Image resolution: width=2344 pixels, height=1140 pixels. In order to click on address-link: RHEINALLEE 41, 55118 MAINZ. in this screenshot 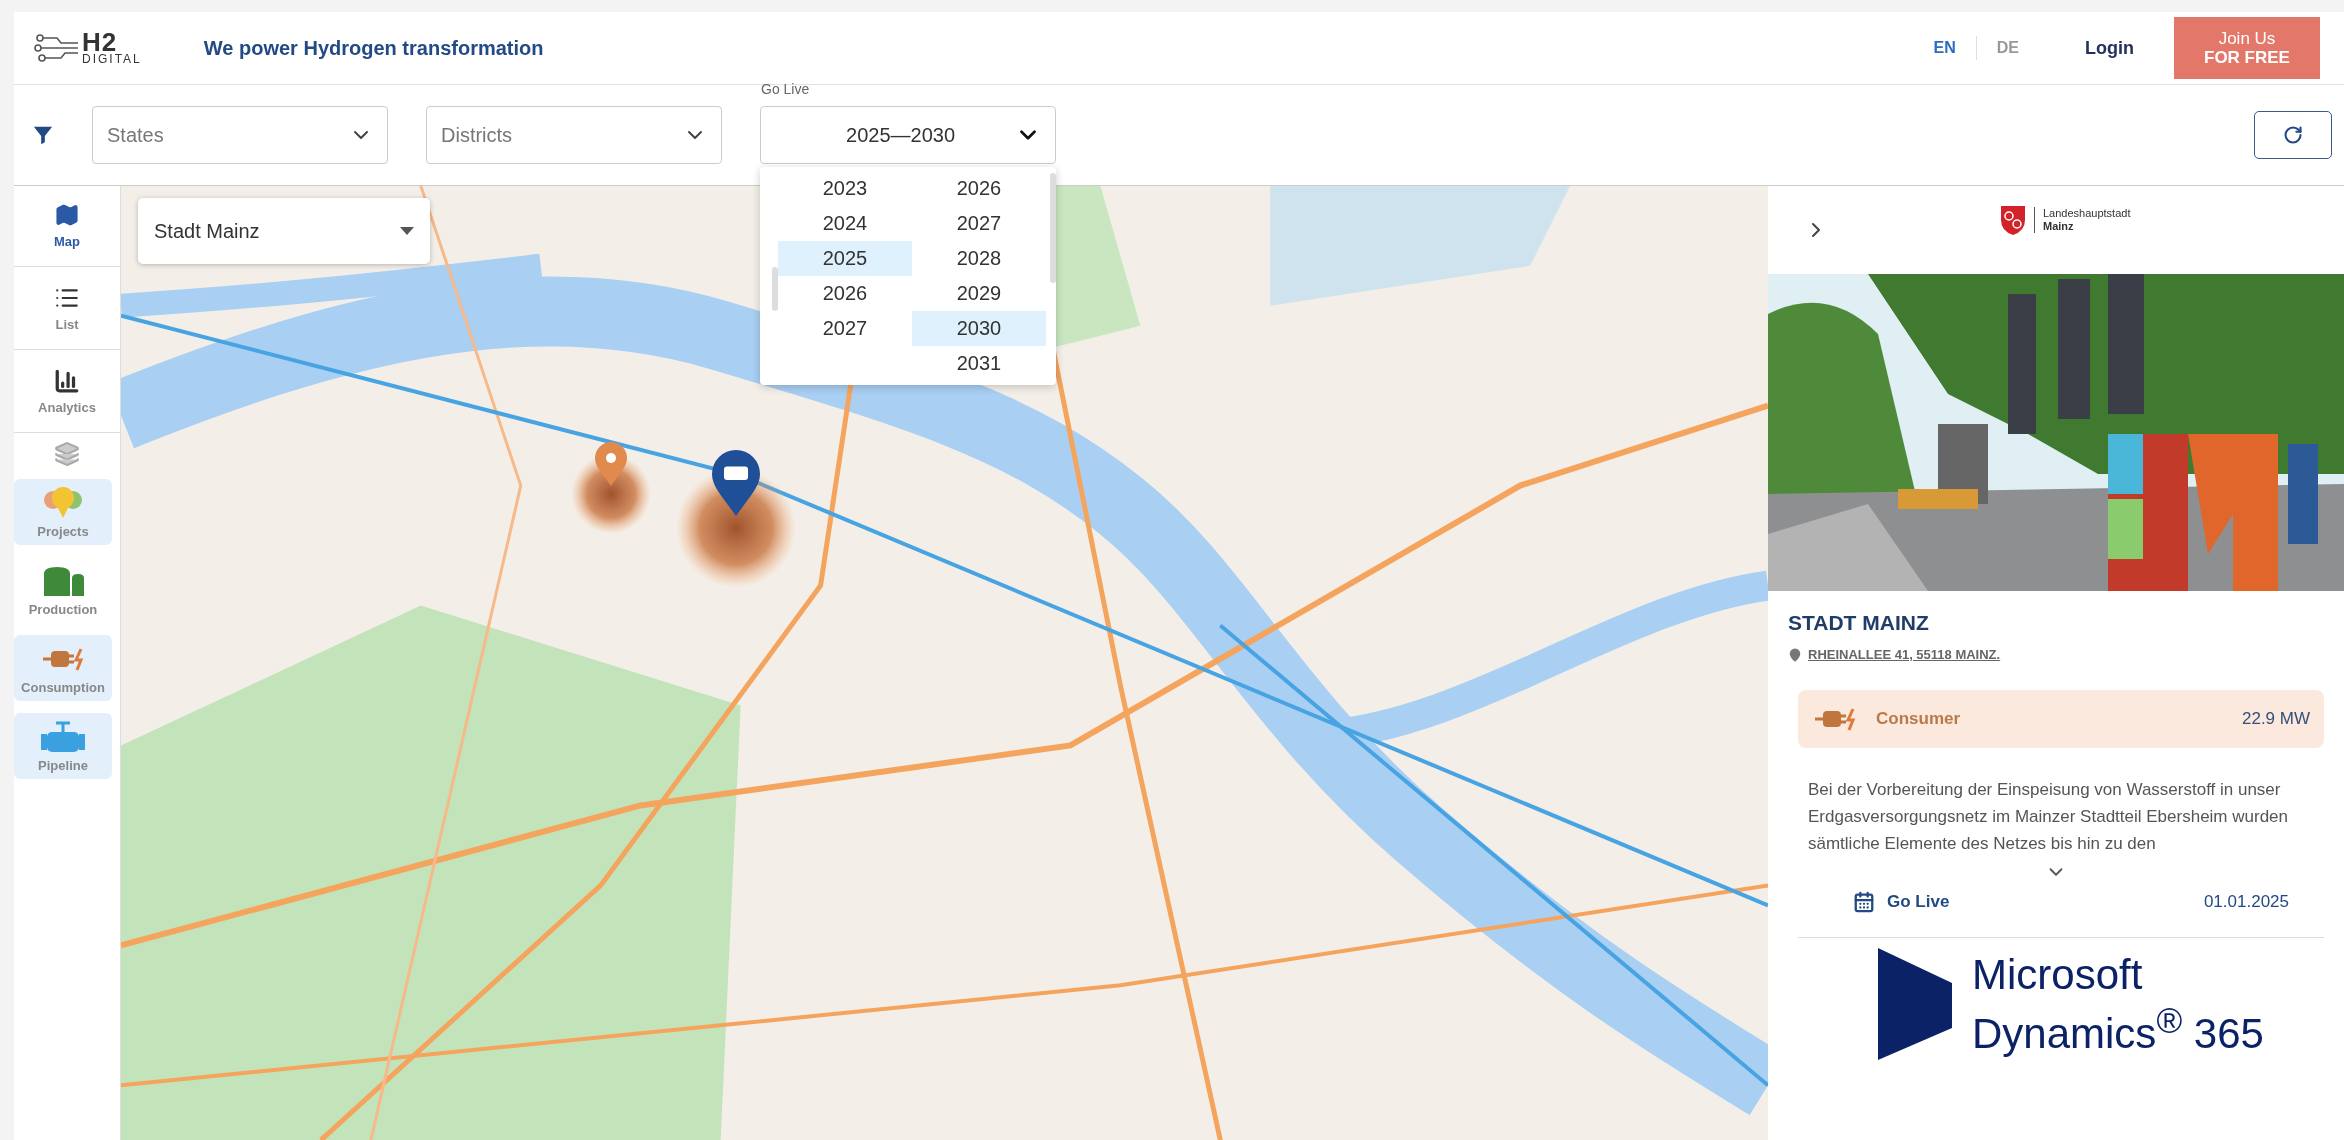, I will do `click(1904, 654)`.